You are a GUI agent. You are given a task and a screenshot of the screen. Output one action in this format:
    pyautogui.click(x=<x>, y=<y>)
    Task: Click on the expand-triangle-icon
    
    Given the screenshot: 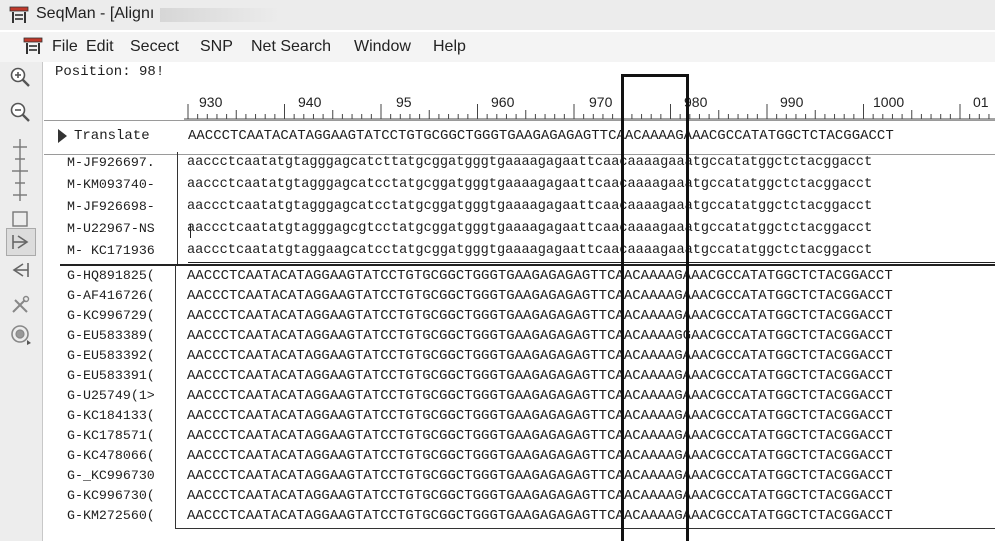 What is the action you would take?
    pyautogui.click(x=62, y=136)
    